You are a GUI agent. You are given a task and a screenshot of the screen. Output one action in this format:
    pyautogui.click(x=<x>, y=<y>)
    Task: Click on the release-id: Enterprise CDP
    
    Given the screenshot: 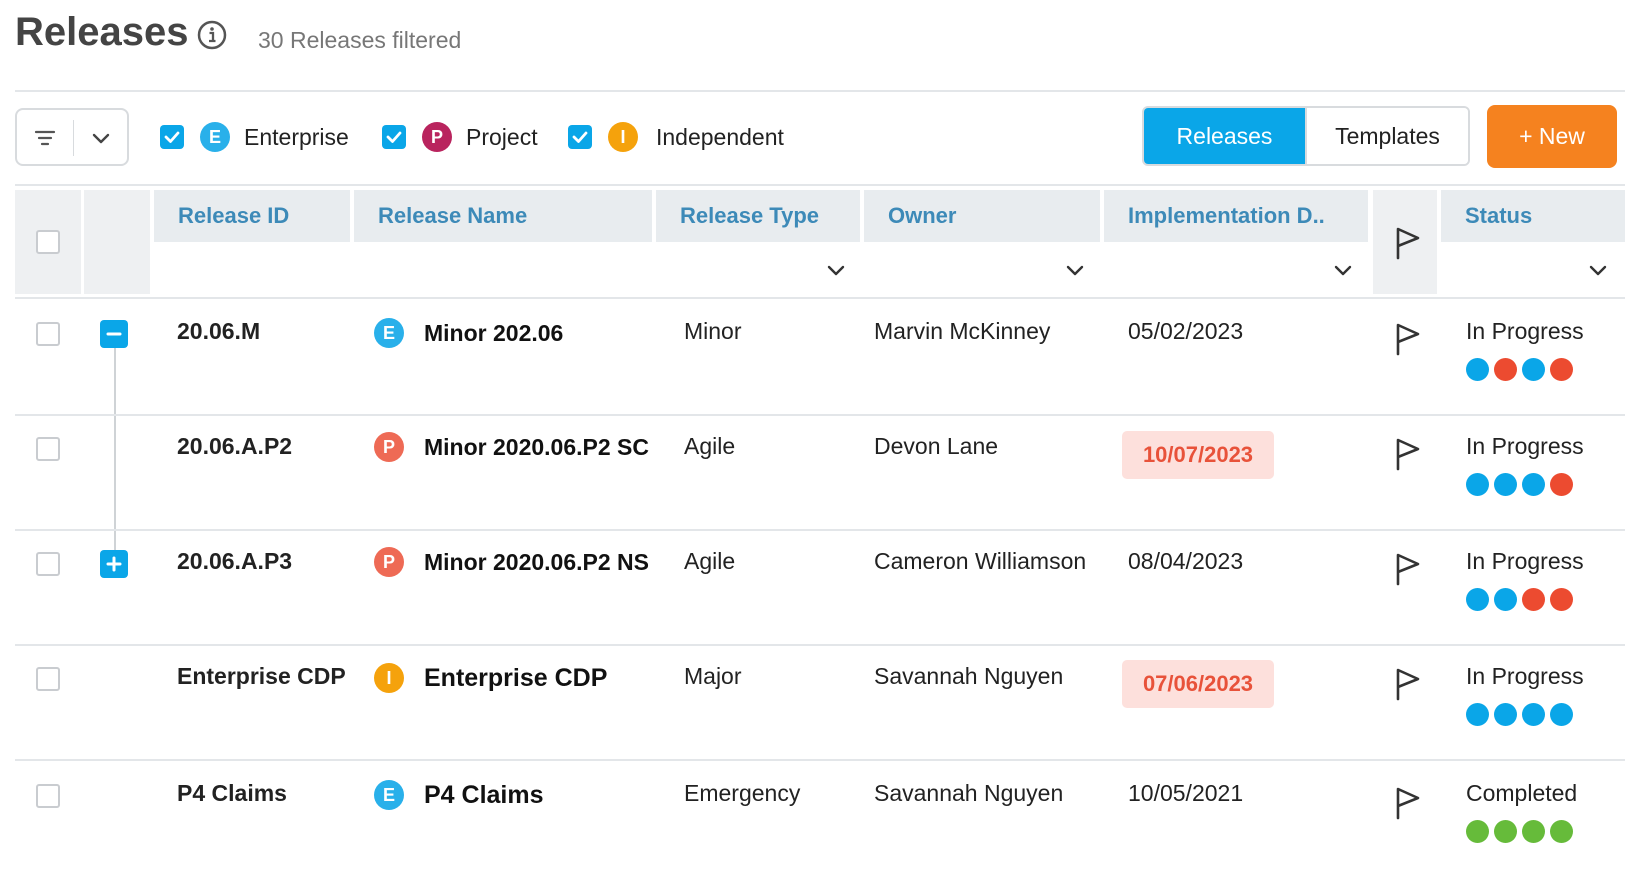 What is the action you would take?
    pyautogui.click(x=261, y=676)
    